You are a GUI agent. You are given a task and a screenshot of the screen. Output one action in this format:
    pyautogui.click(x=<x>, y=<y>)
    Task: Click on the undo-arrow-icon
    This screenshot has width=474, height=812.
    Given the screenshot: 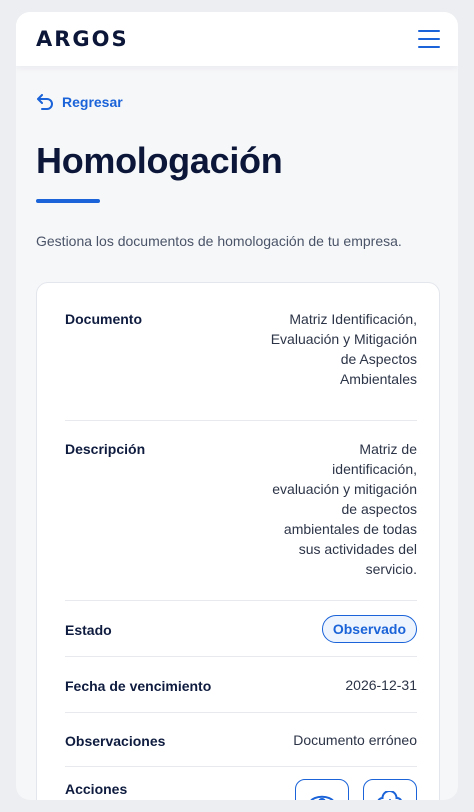 What is the action you would take?
    pyautogui.click(x=45, y=102)
    